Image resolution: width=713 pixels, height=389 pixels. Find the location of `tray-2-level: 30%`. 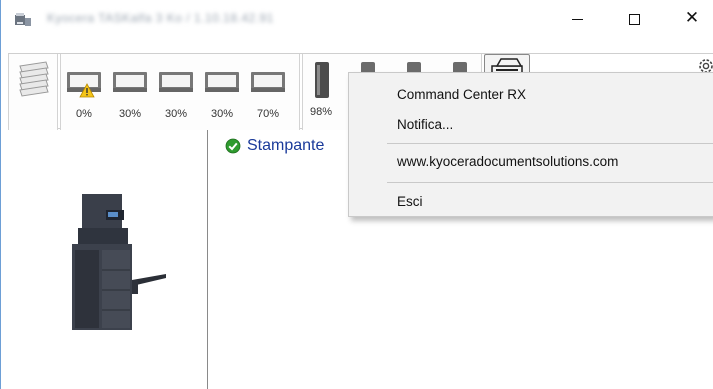

tray-2-level: 30% is located at coordinates (130, 114).